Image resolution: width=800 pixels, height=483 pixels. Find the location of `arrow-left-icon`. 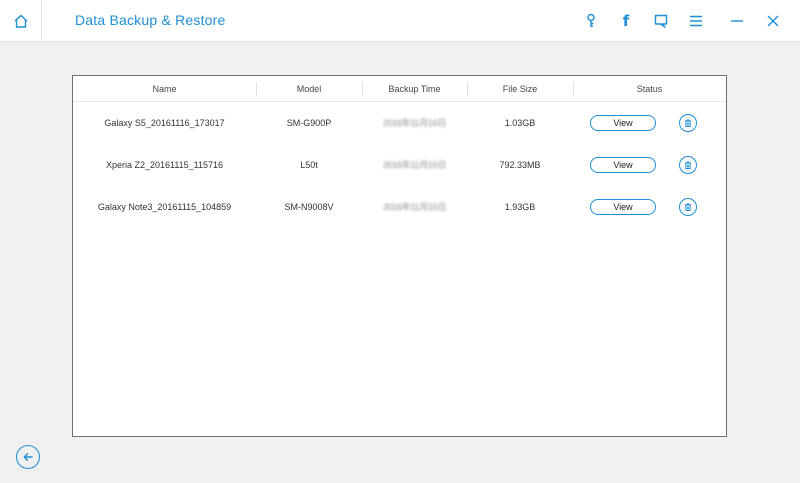

arrow-left-icon is located at coordinates (28, 457).